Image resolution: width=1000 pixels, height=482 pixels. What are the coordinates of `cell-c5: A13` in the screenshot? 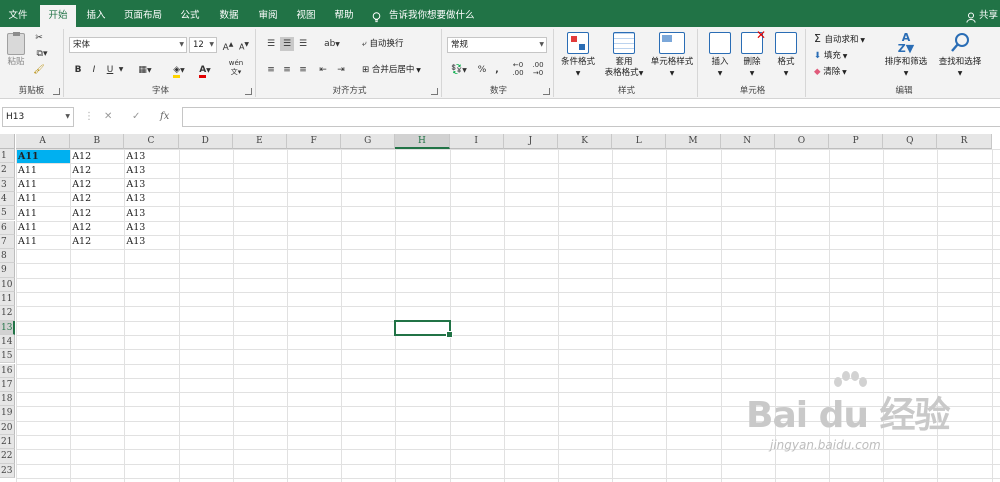 It's located at (151, 213).